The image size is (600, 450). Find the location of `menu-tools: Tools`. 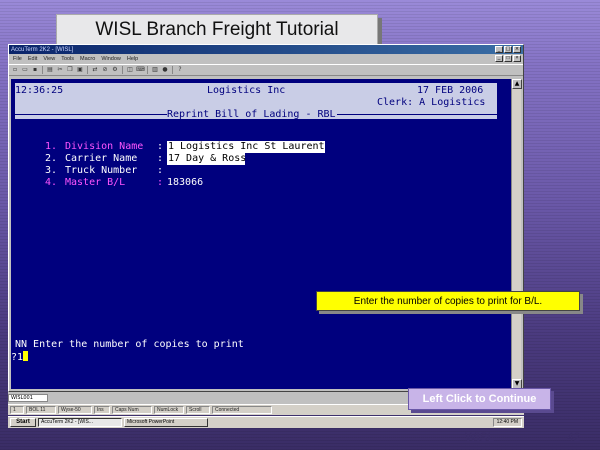

menu-tools: Tools is located at coordinates (67, 59).